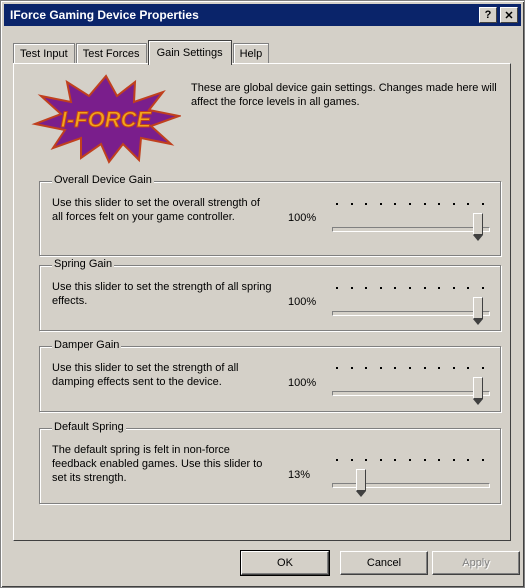  I want to click on tab-test-forces: Test Forces, so click(111, 53).